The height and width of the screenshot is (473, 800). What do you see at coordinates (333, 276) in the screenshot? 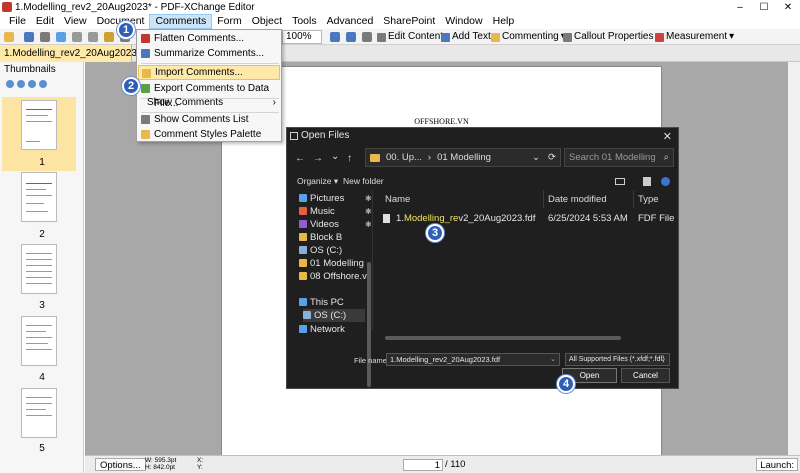
I see `nav-08-offshore: 08 Offshore.v` at bounding box center [333, 276].